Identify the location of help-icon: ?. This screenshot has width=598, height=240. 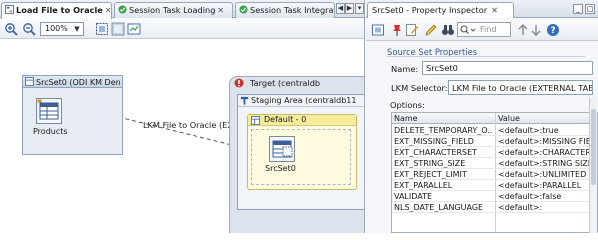
(553, 30).